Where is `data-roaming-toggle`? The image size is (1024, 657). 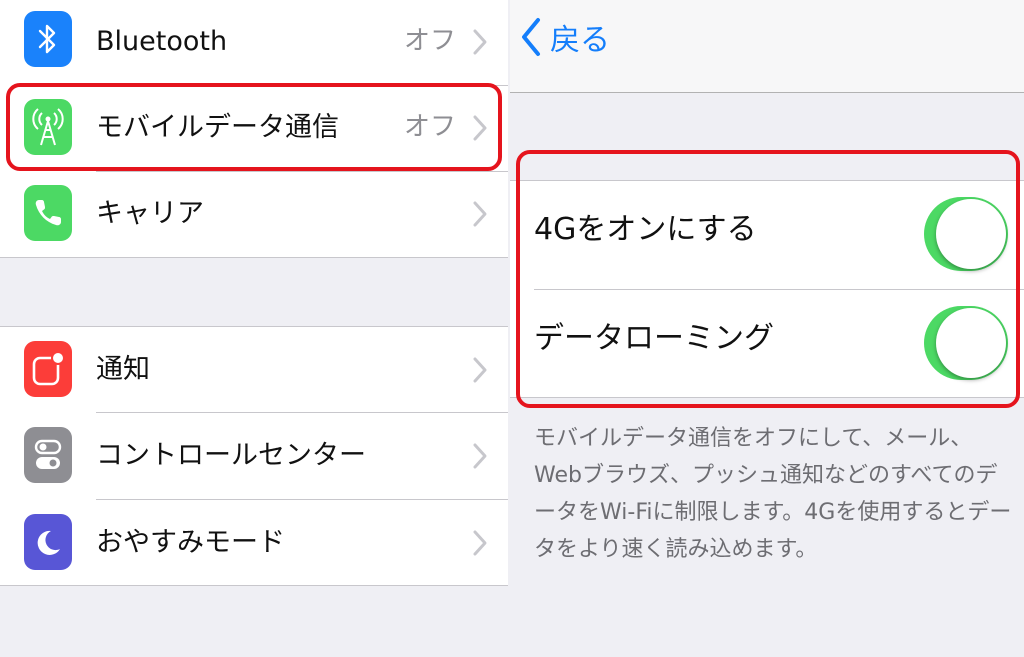 data-roaming-toggle is located at coordinates (966, 343).